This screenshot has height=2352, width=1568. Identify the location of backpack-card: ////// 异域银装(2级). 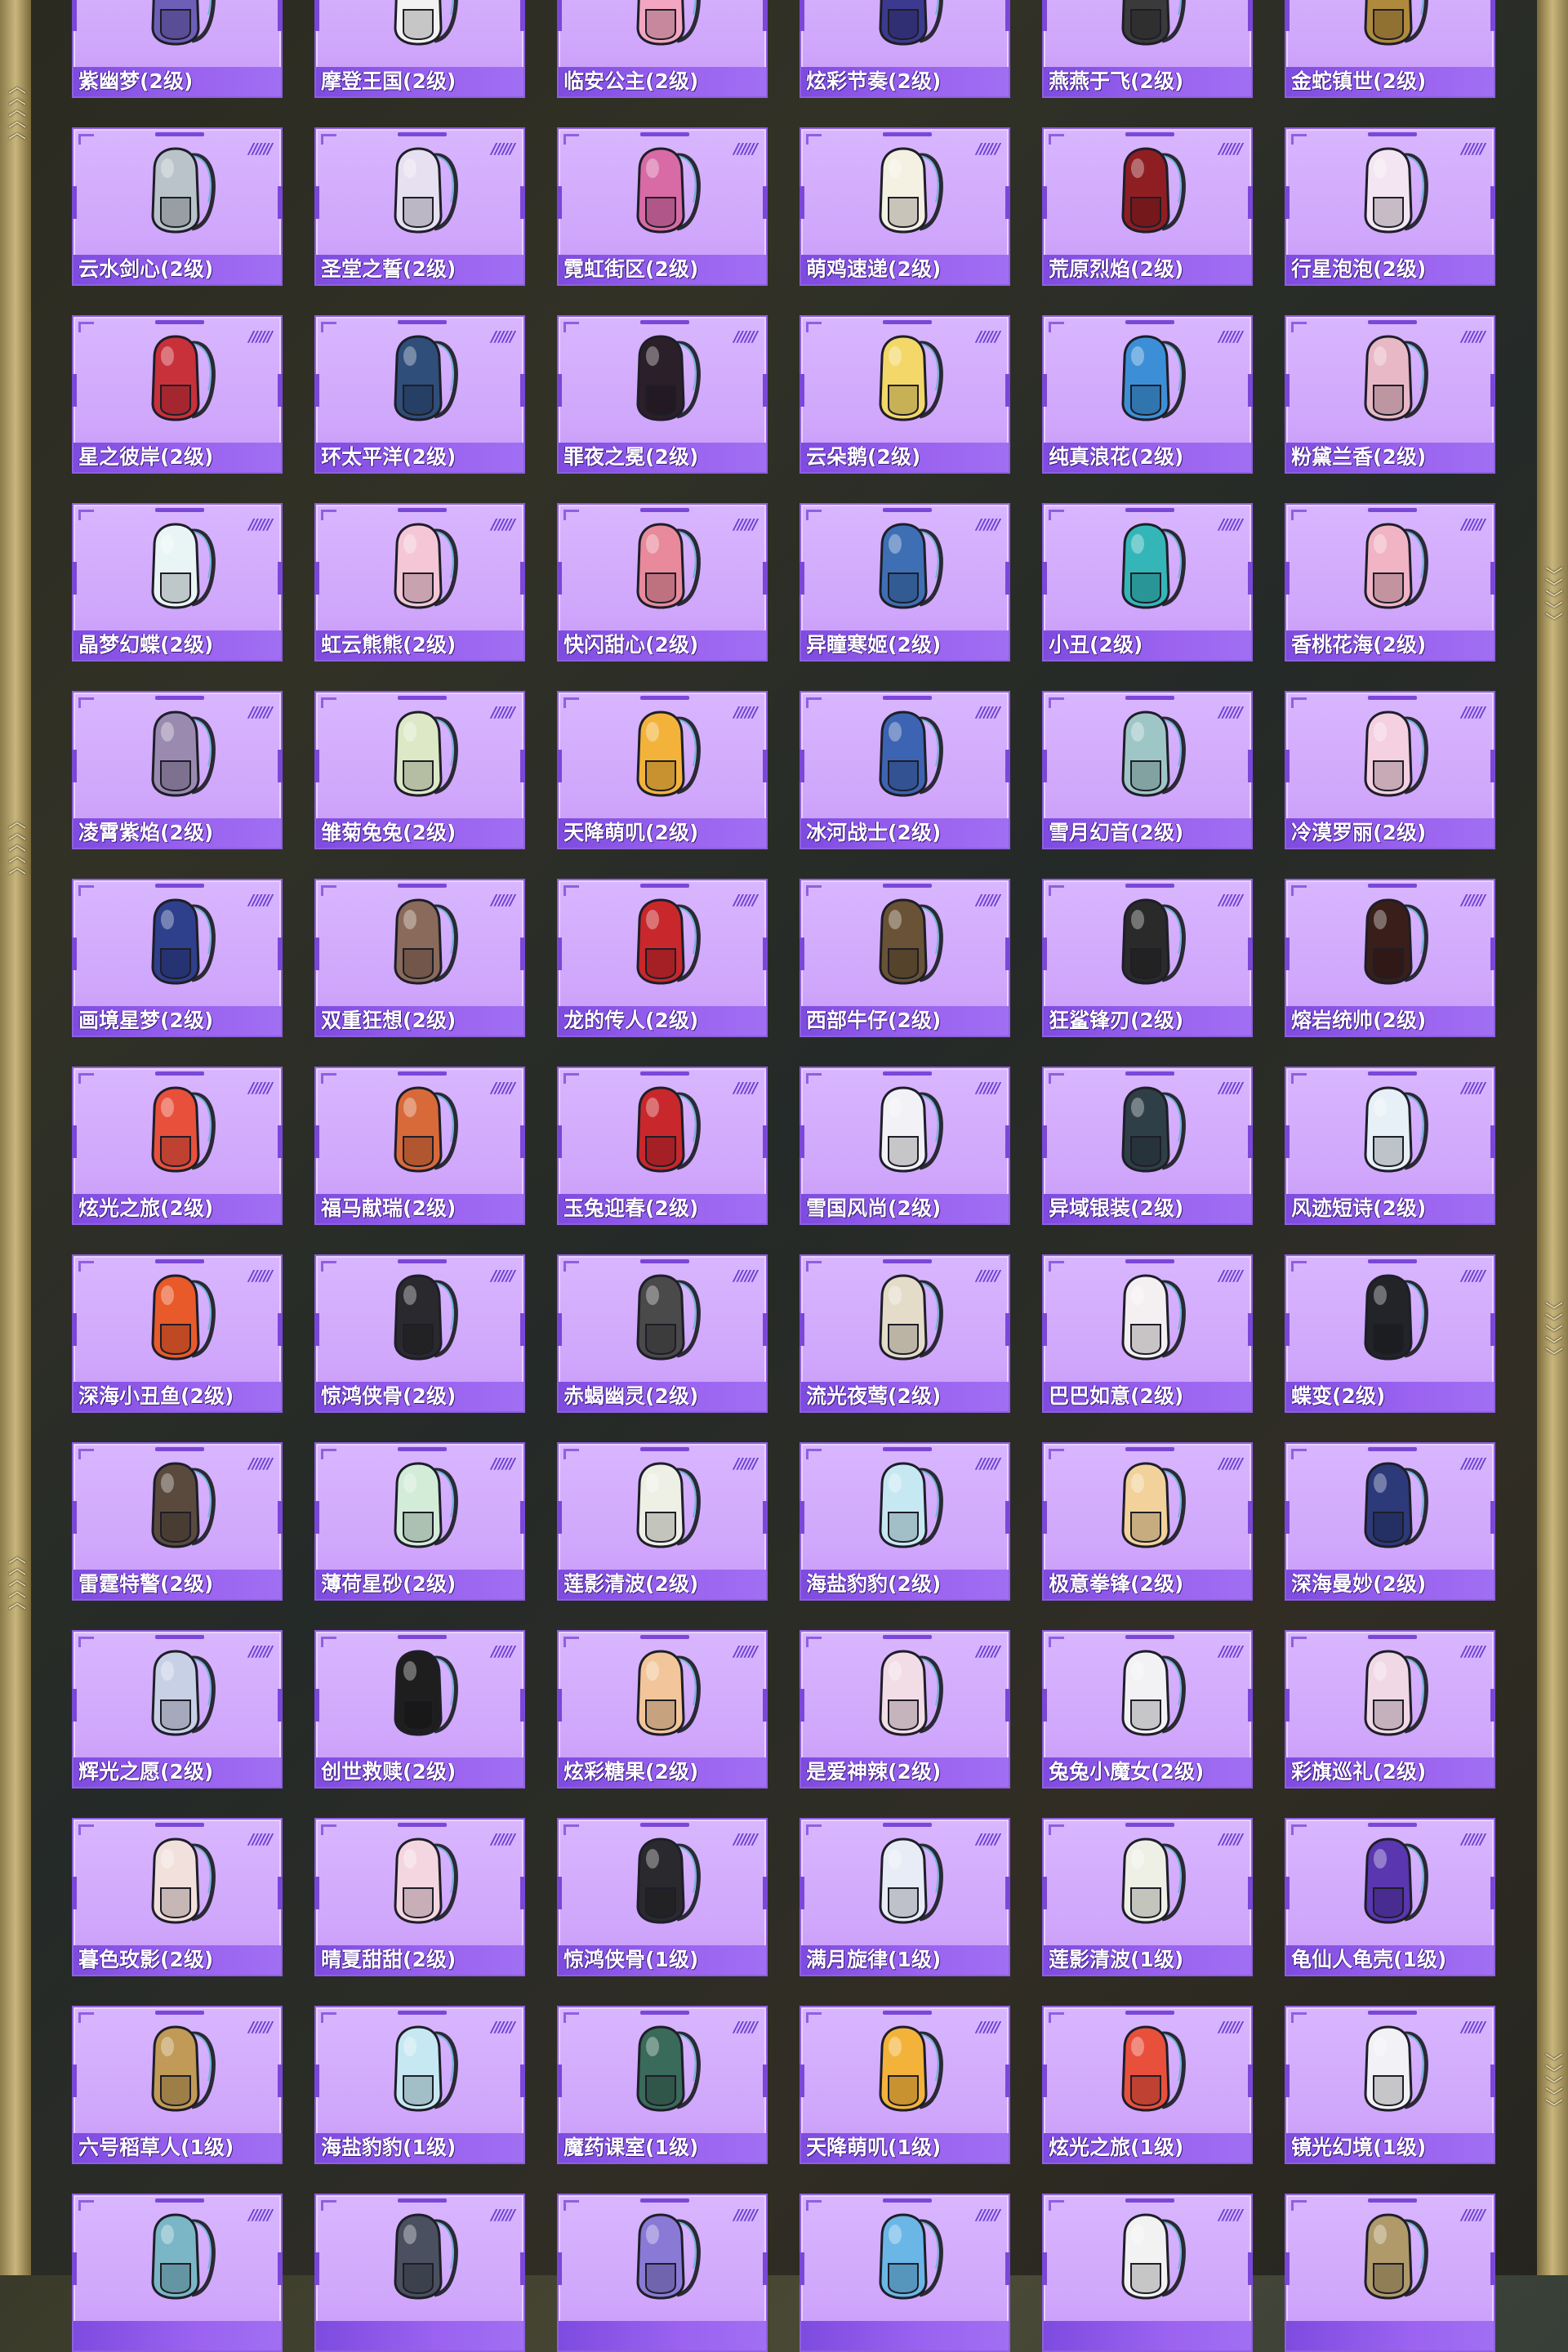
(1147, 1146).